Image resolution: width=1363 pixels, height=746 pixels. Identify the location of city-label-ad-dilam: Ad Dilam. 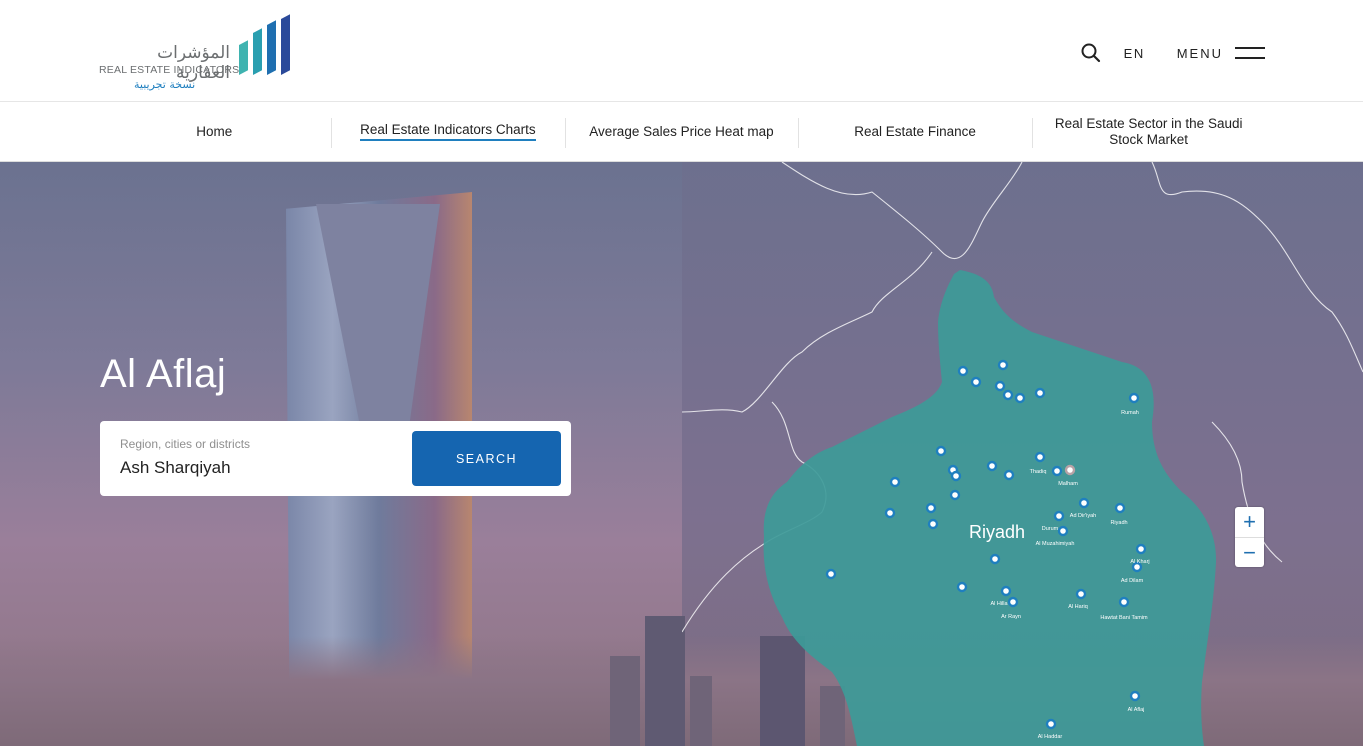
(1132, 581).